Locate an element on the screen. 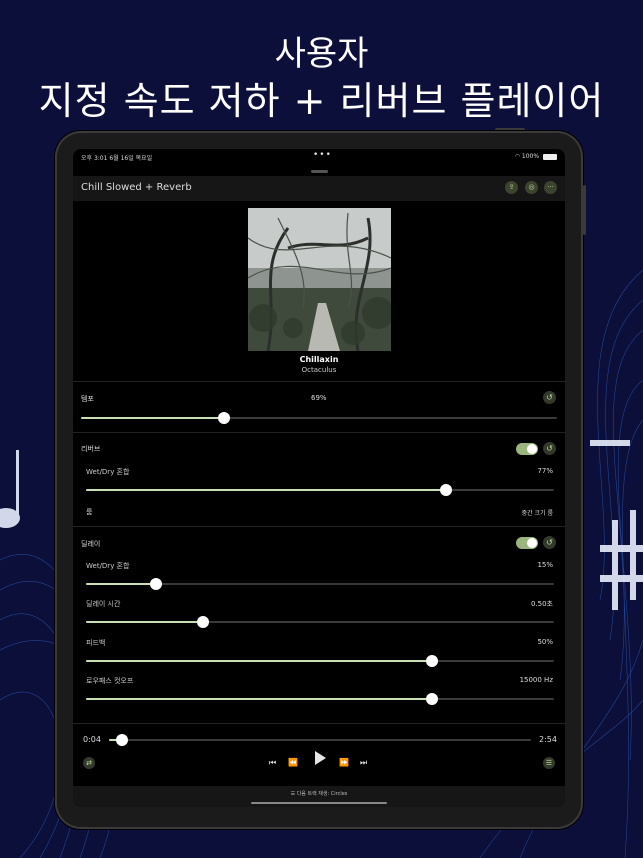  delay-time-slider is located at coordinates (320, 622).